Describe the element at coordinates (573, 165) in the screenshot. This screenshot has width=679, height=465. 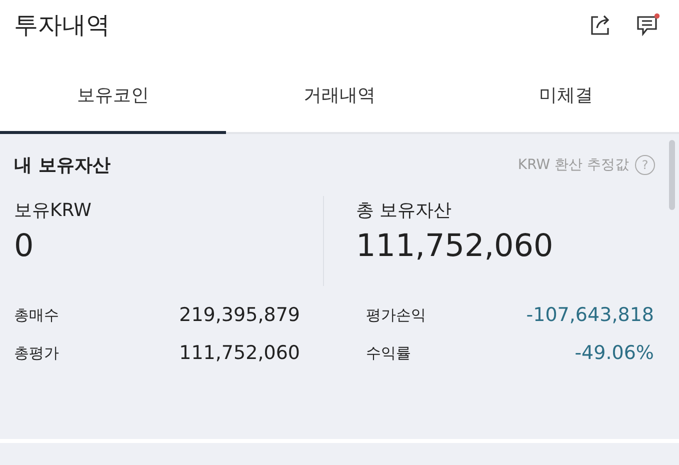
I see `note-text: KRW 환산 추정값` at that location.